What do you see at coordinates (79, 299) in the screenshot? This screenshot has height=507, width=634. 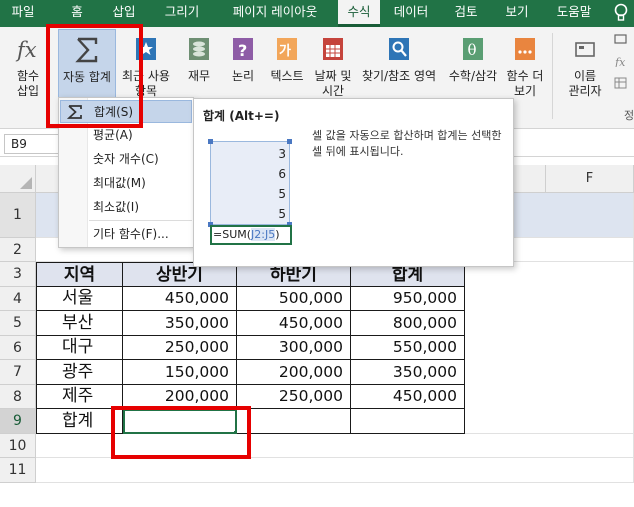 I see `table-cell-region: 서울` at bounding box center [79, 299].